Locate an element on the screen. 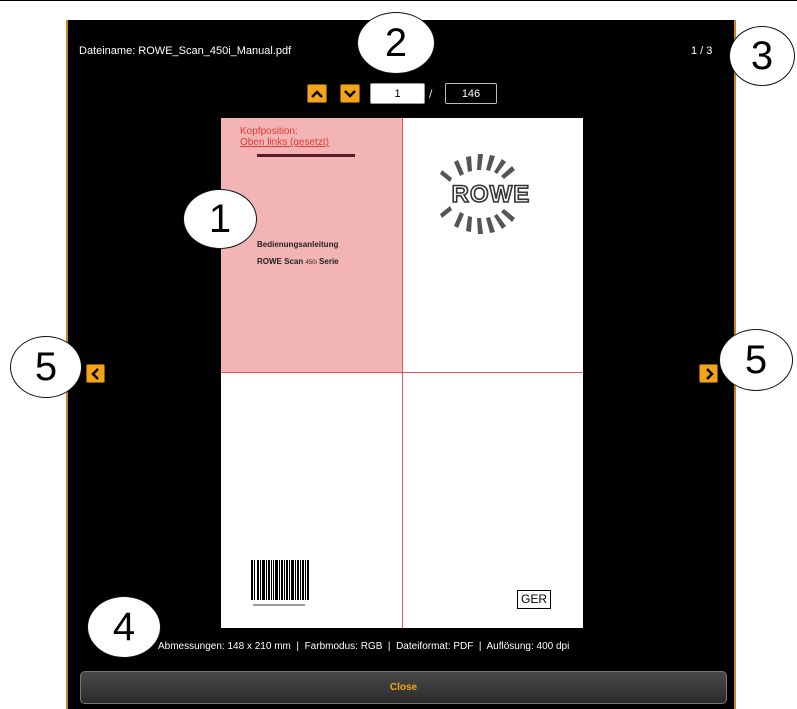  page-down-button is located at coordinates (350, 93).